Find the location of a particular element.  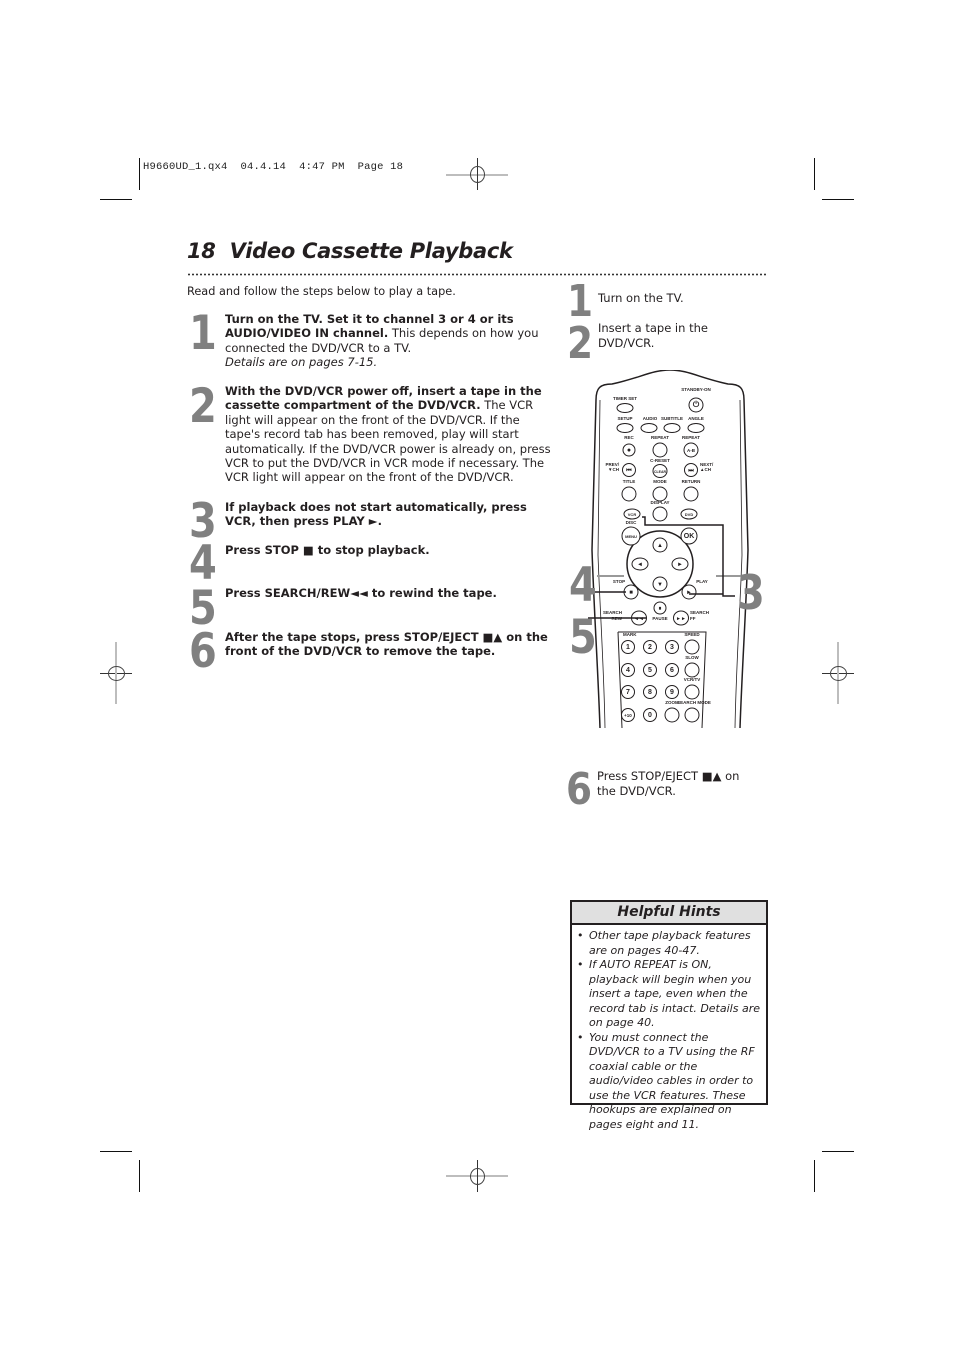

dvd-label: DVD is located at coordinates (689, 514).